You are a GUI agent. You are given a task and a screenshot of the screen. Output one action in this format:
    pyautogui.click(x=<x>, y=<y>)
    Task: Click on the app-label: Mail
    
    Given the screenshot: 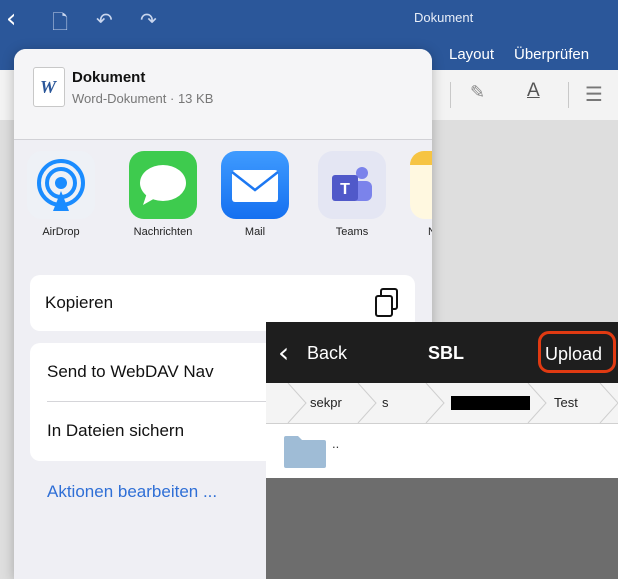 What is the action you would take?
    pyautogui.click(x=255, y=232)
    